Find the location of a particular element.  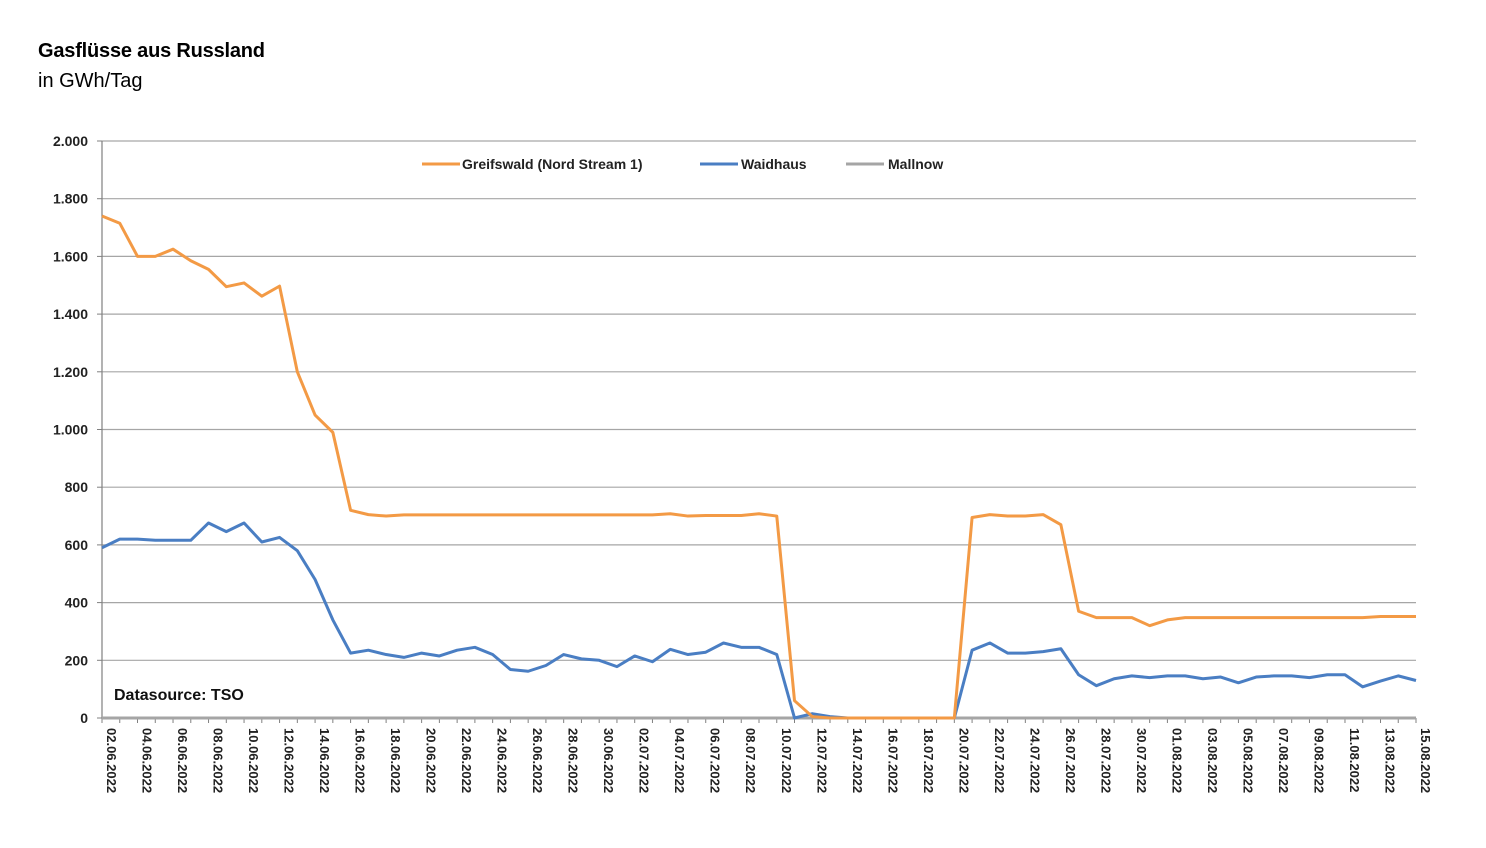

x-tick-label: 02.07.2022 is located at coordinates (644, 760).